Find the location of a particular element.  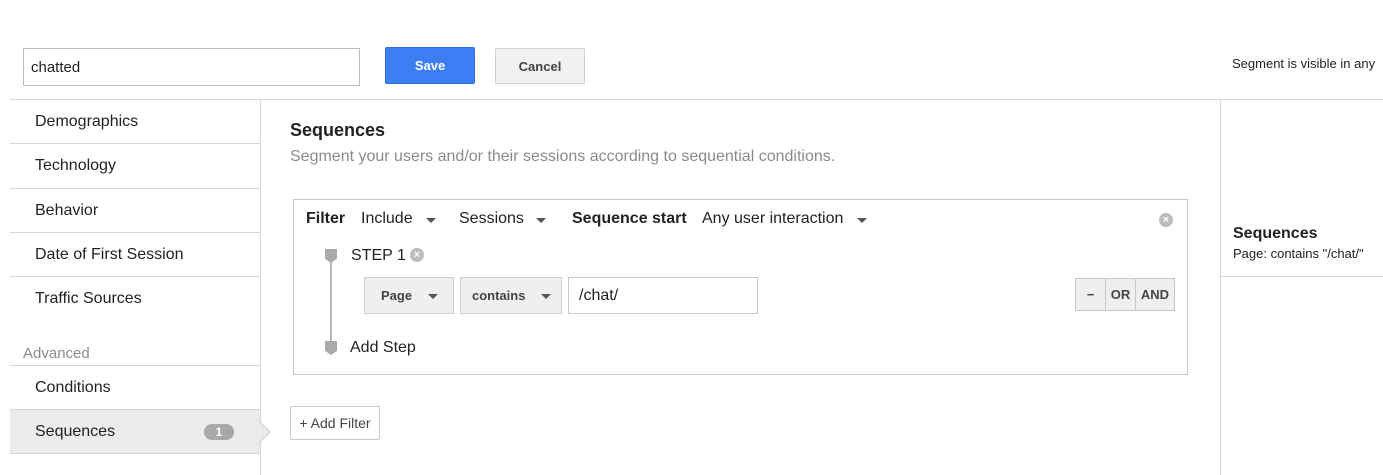

sidebar-item-conditions: Conditions is located at coordinates (135, 388).